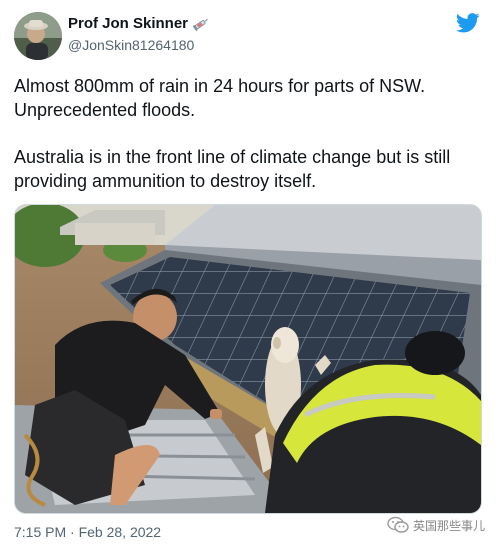  I want to click on author-name-row: Prof Jon Skinner, so click(139, 23).